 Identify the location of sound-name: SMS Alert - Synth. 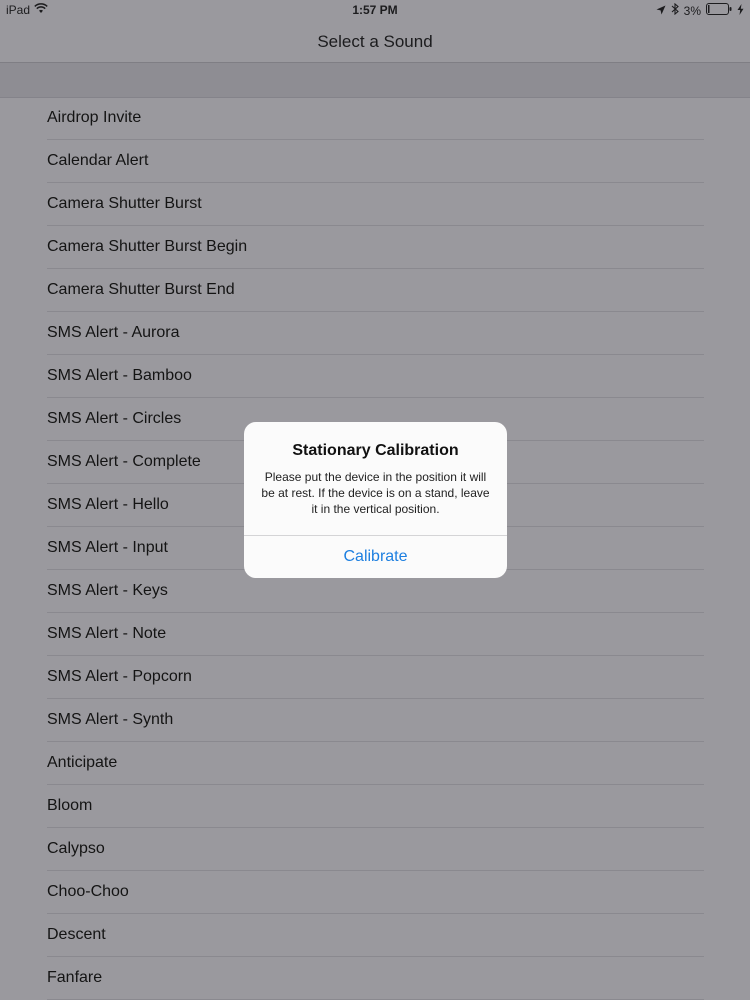
(110, 719).